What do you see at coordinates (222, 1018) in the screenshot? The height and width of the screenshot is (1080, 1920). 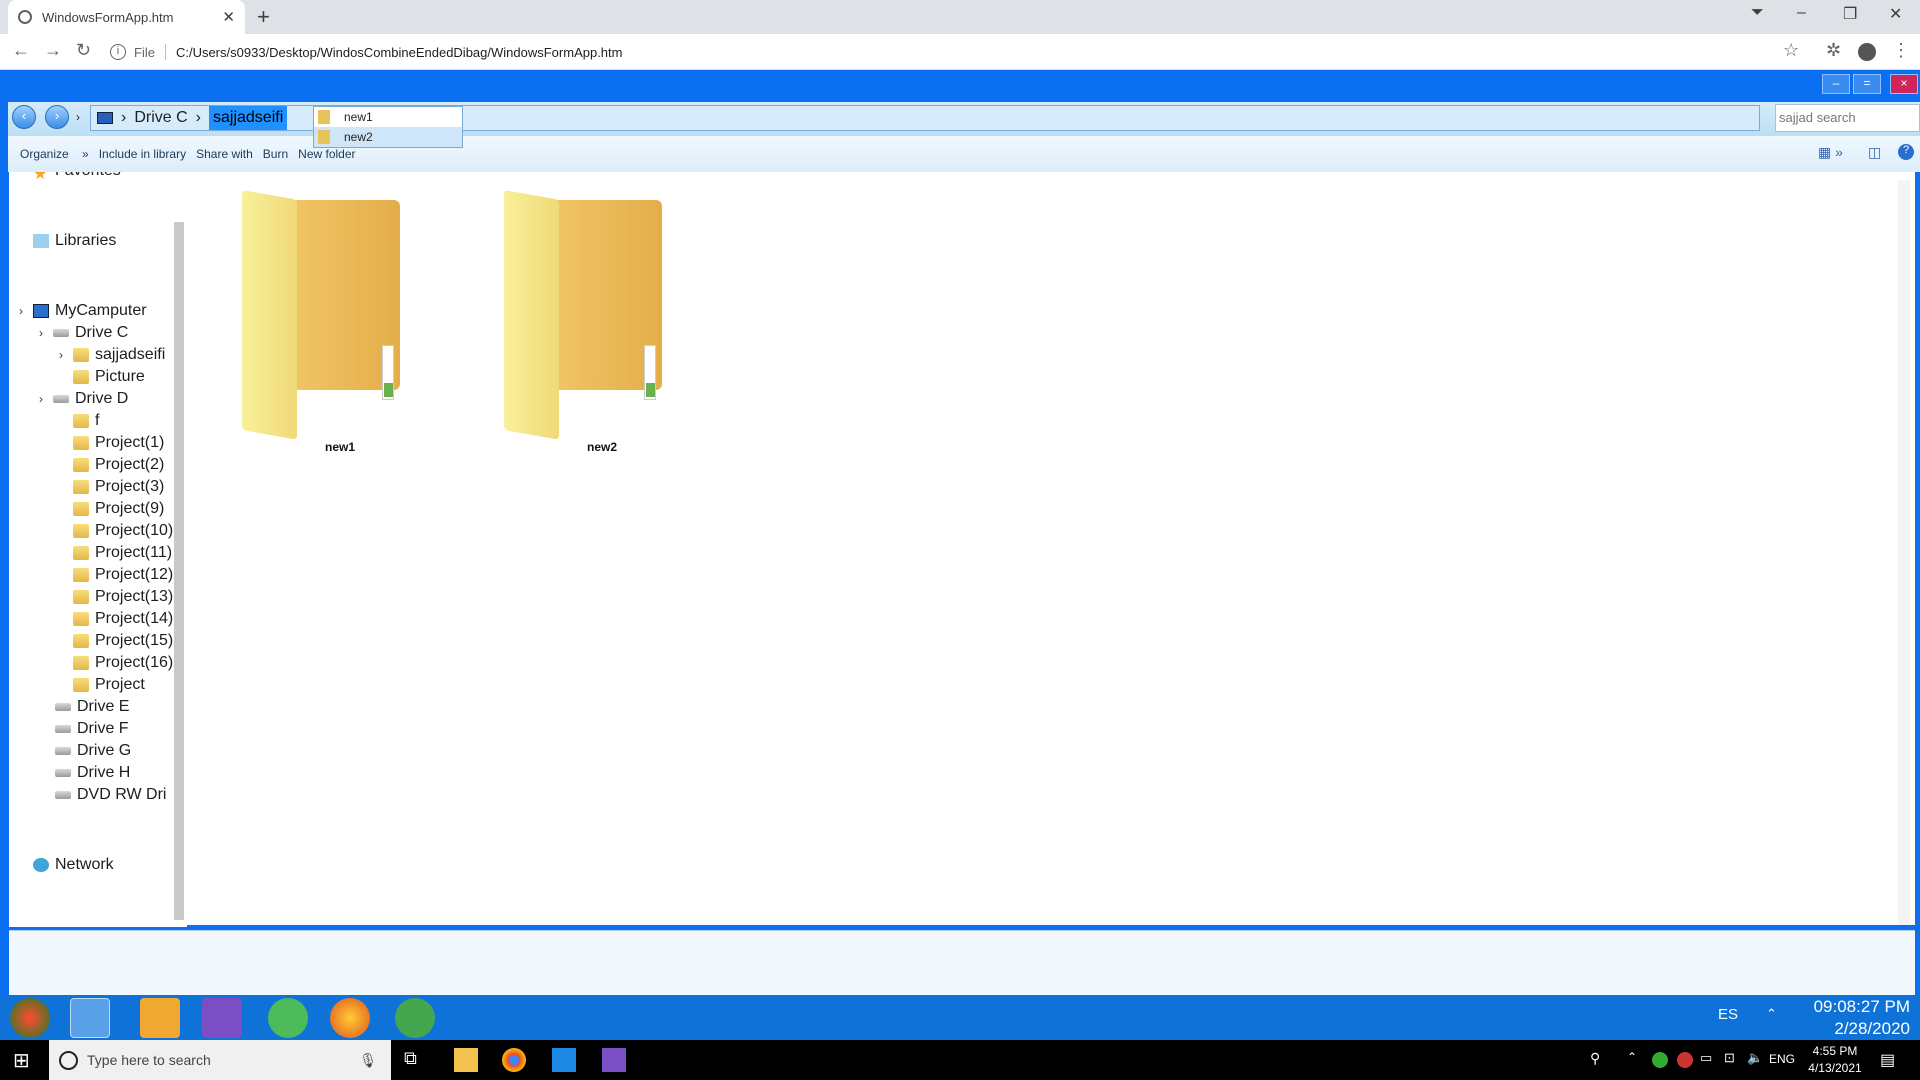 I see `visual-studio-icon` at bounding box center [222, 1018].